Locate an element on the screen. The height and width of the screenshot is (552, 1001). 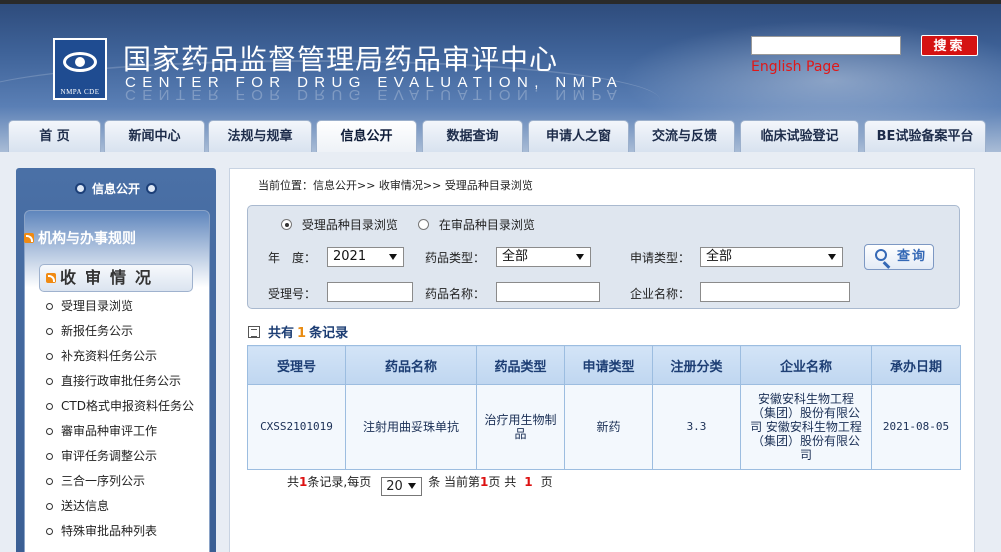
list-icon is located at coordinates (254, 332).